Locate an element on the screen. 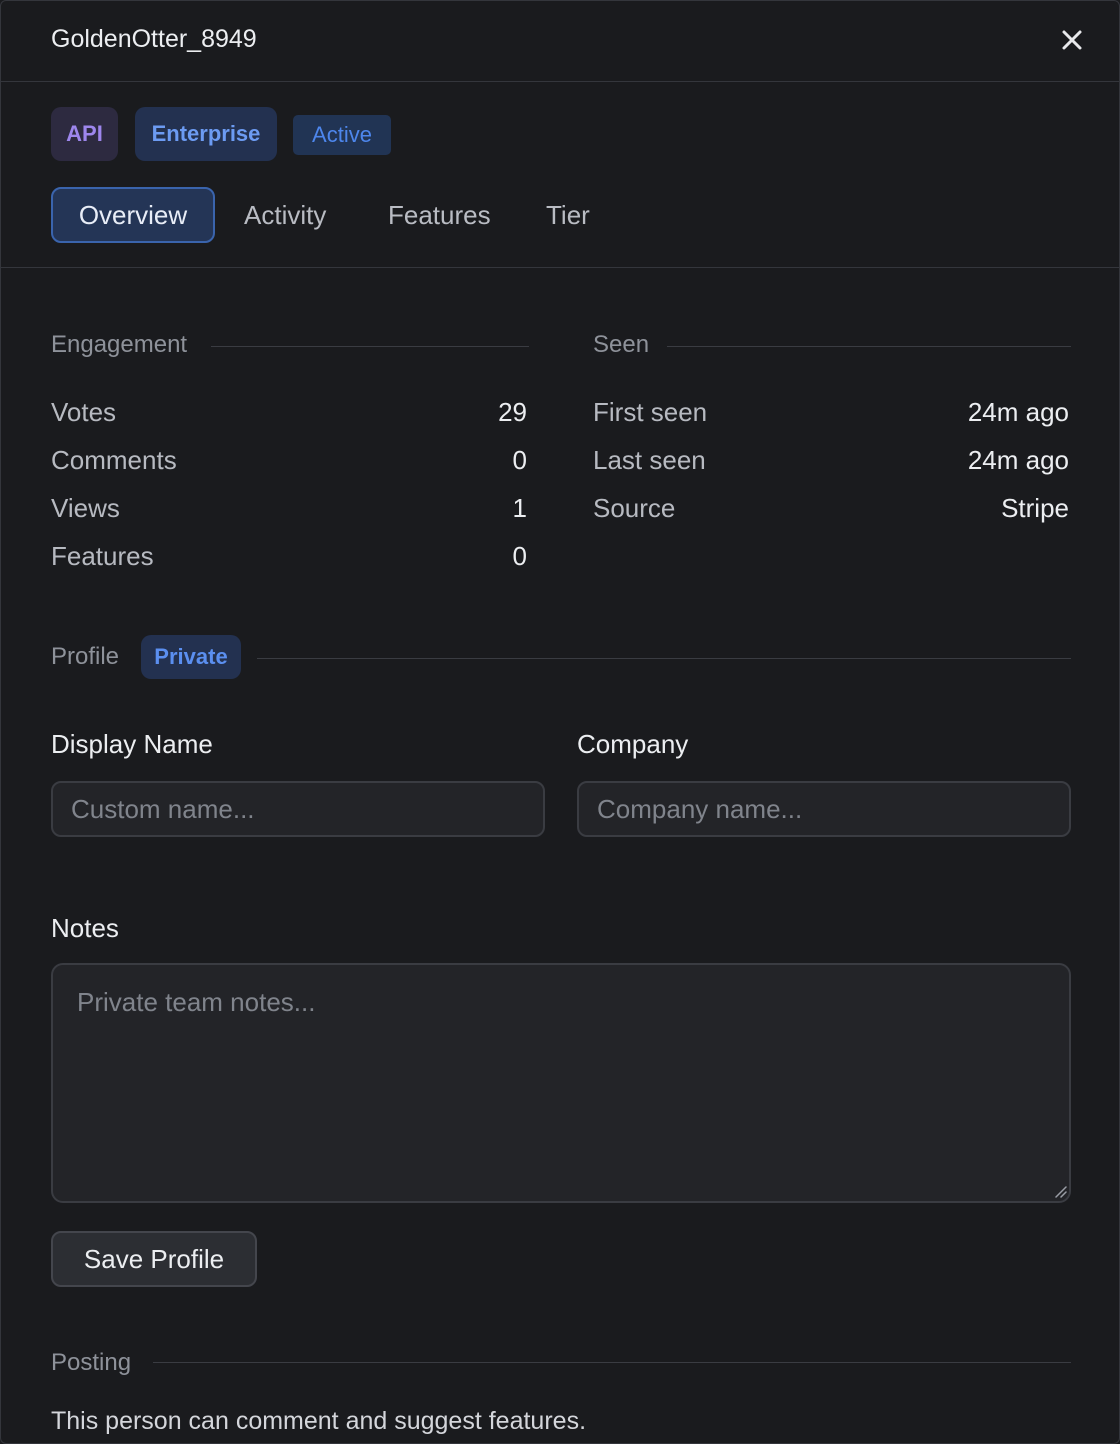 The height and width of the screenshot is (1444, 1120). close-button is located at coordinates (1072, 40).